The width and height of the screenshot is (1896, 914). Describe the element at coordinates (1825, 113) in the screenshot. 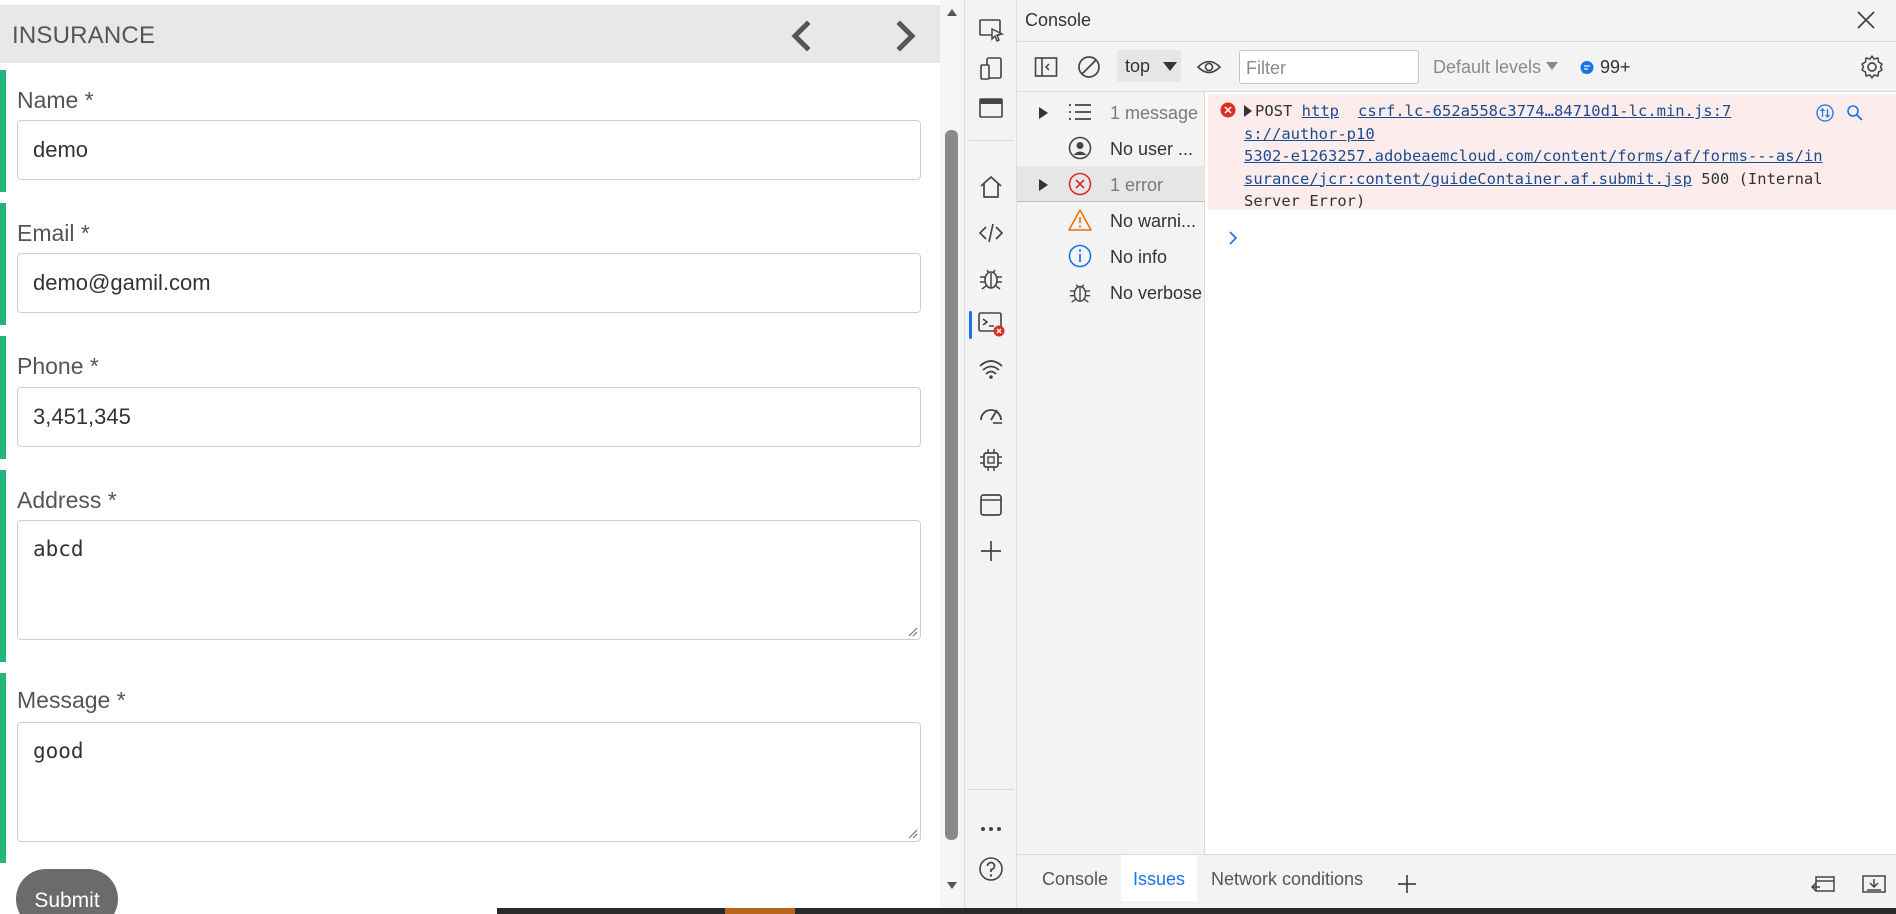

I see `network-request-icon` at that location.